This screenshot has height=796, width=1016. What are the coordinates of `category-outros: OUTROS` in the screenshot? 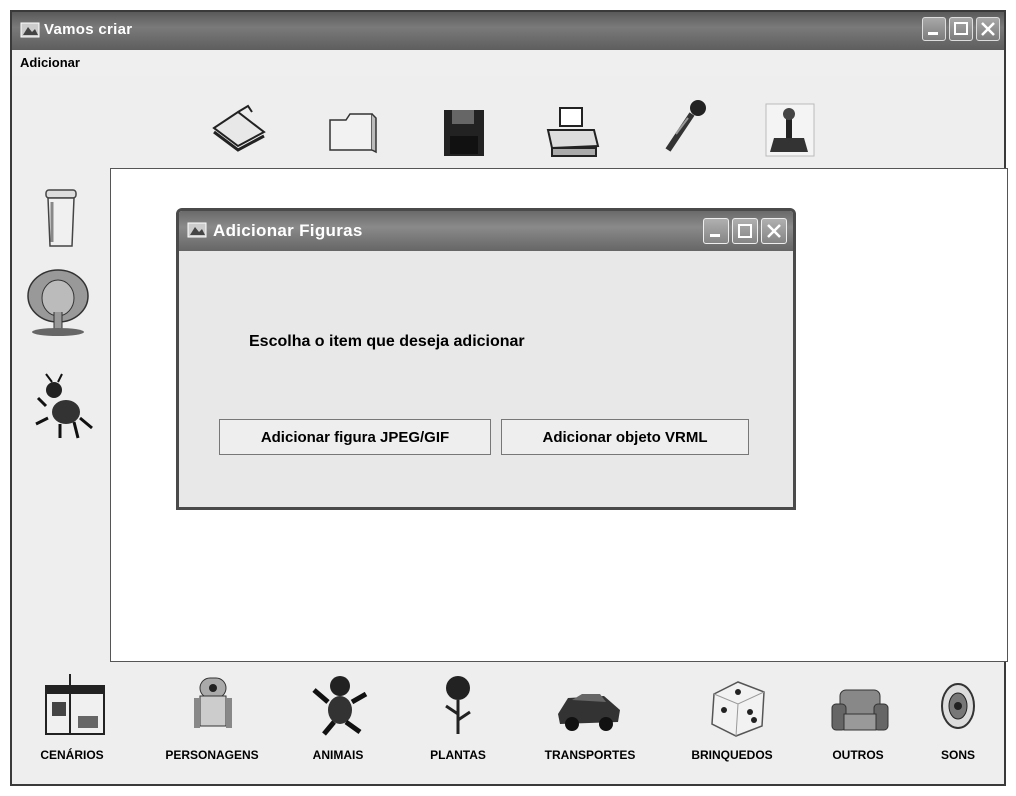 It's located at (857, 755).